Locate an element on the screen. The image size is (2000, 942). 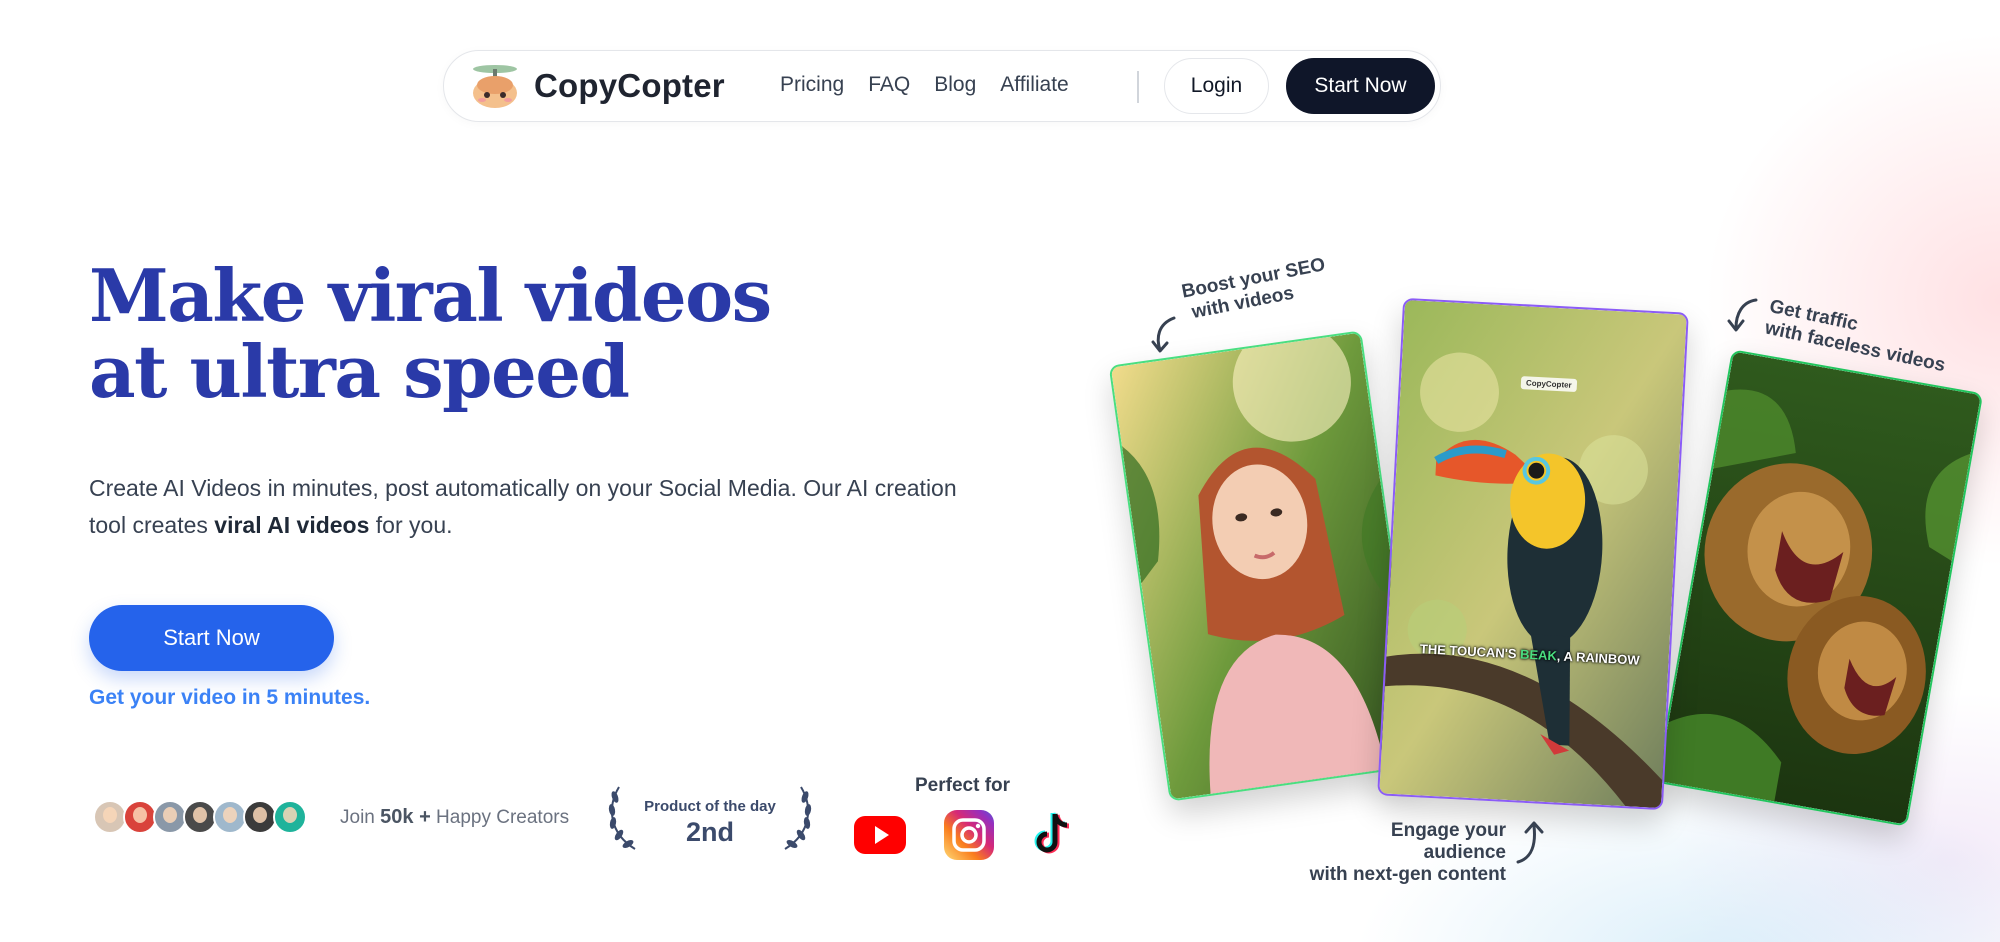
arrow-up-icon is located at coordinates (1530, 842).